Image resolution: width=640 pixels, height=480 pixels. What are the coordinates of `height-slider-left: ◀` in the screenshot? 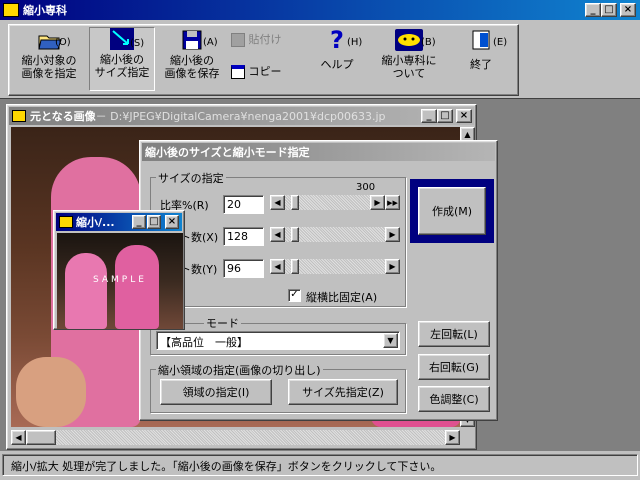 It's located at (277, 266).